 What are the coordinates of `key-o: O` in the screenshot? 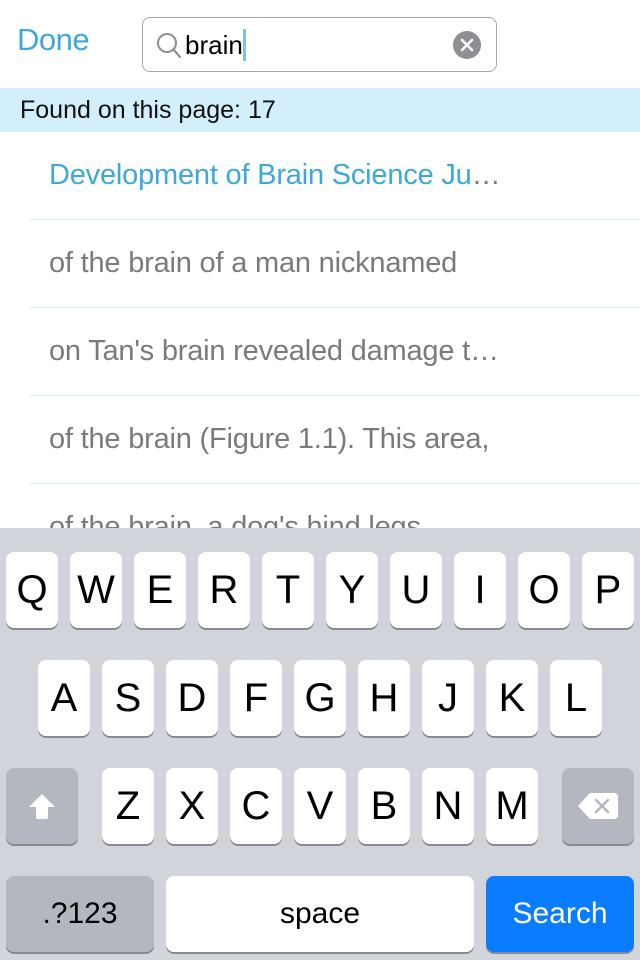 It's located at (544, 590).